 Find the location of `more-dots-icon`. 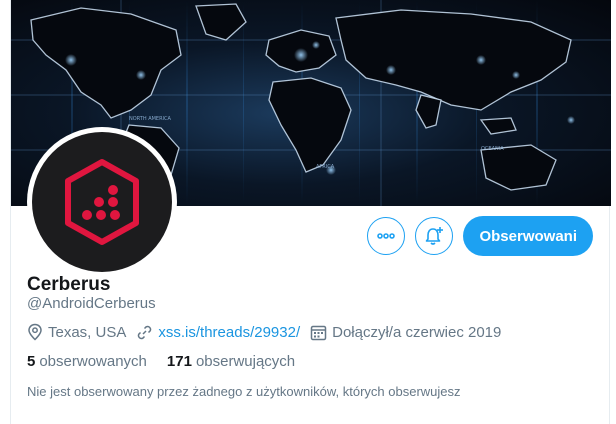

more-dots-icon is located at coordinates (386, 236).